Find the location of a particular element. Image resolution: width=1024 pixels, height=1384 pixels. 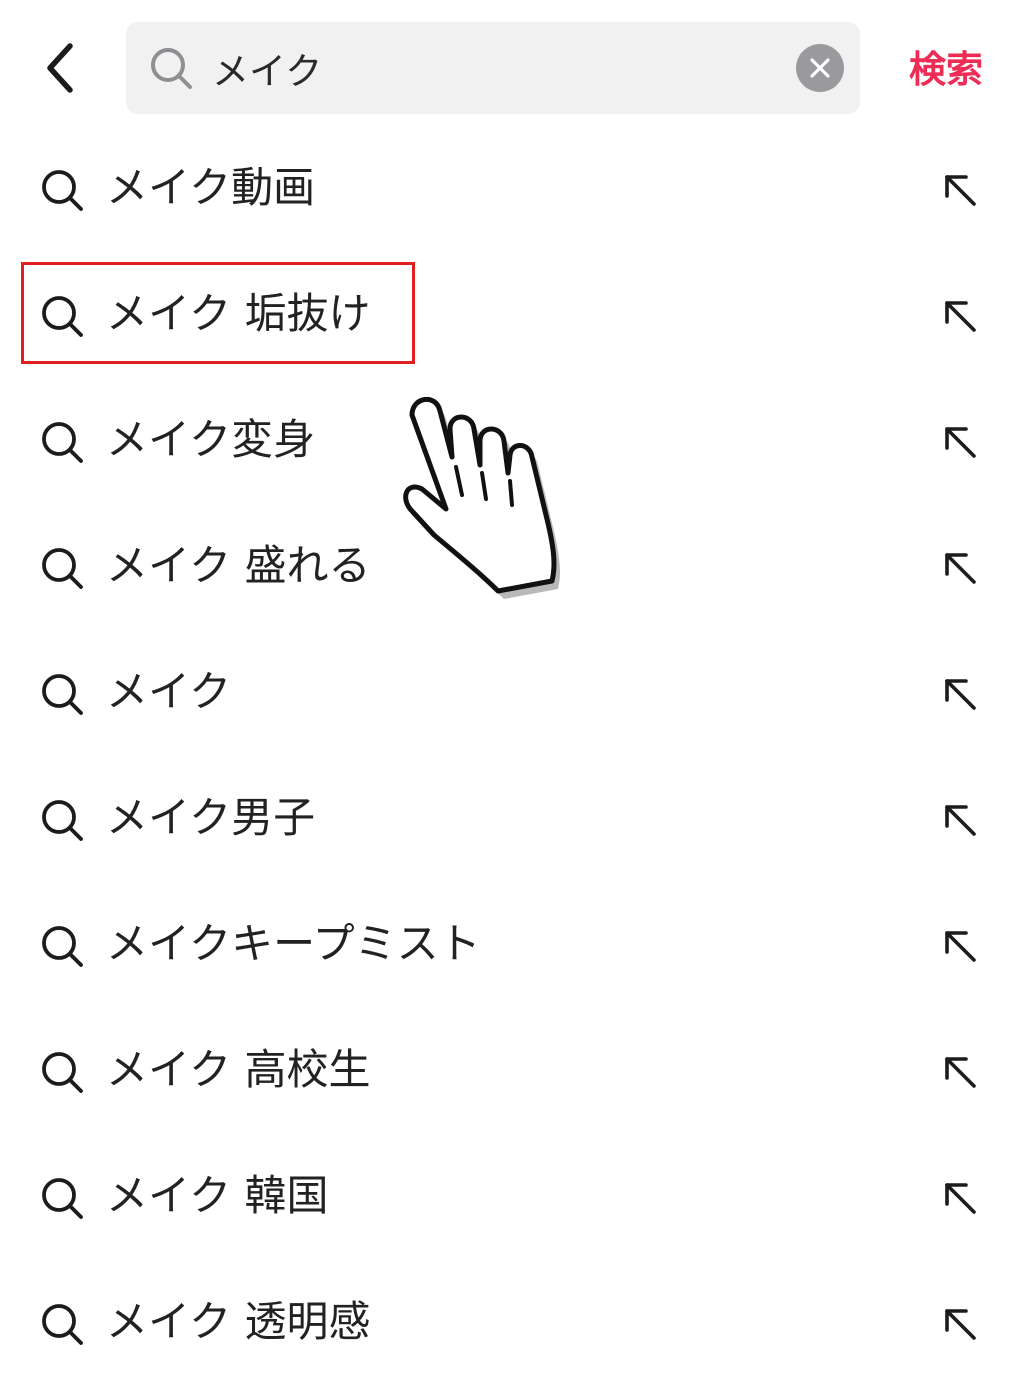

suggestion-label: メイク is located at coordinates (169, 691).